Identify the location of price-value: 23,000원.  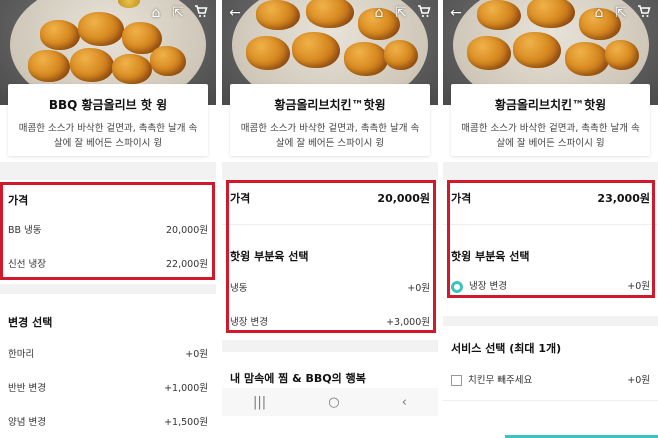
(623, 198).